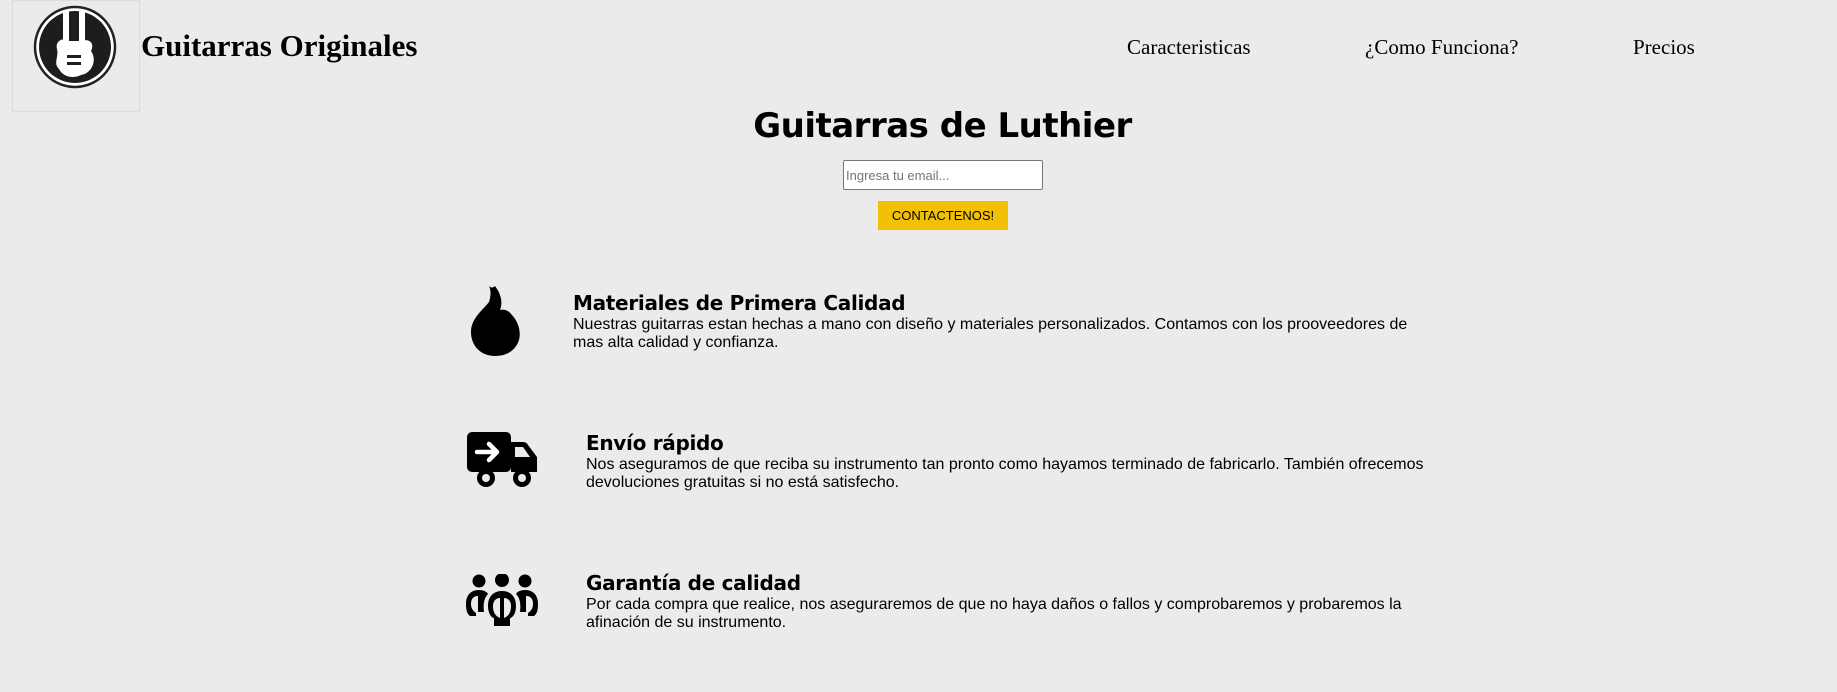 This screenshot has height=692, width=1837. Describe the element at coordinates (943, 175) in the screenshot. I see `email-input` at that location.